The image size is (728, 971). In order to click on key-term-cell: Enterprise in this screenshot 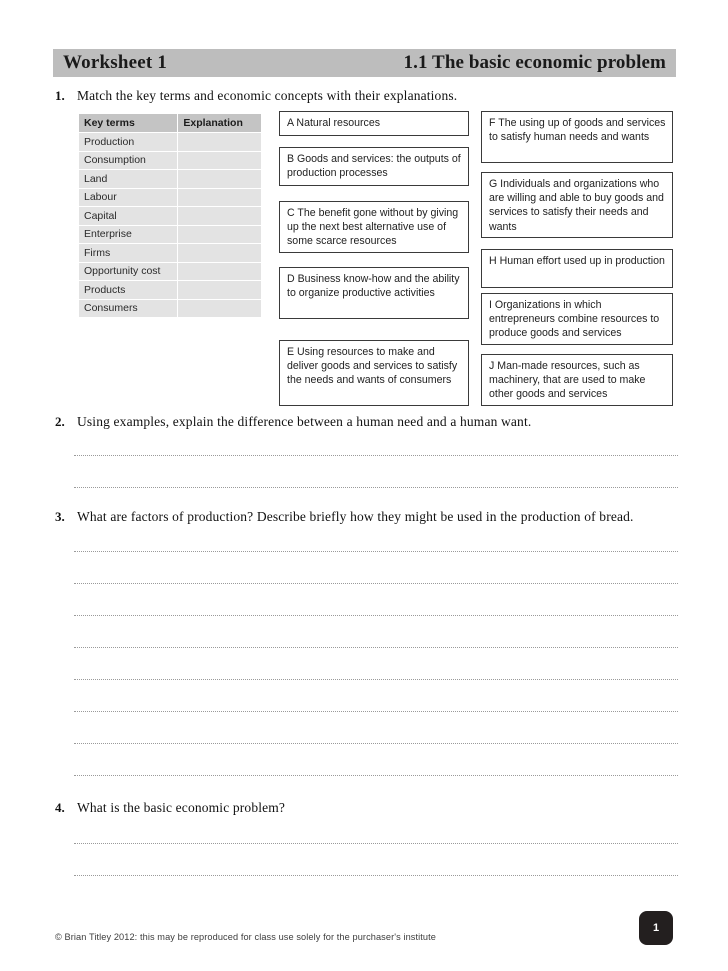, I will do `click(128, 234)`.